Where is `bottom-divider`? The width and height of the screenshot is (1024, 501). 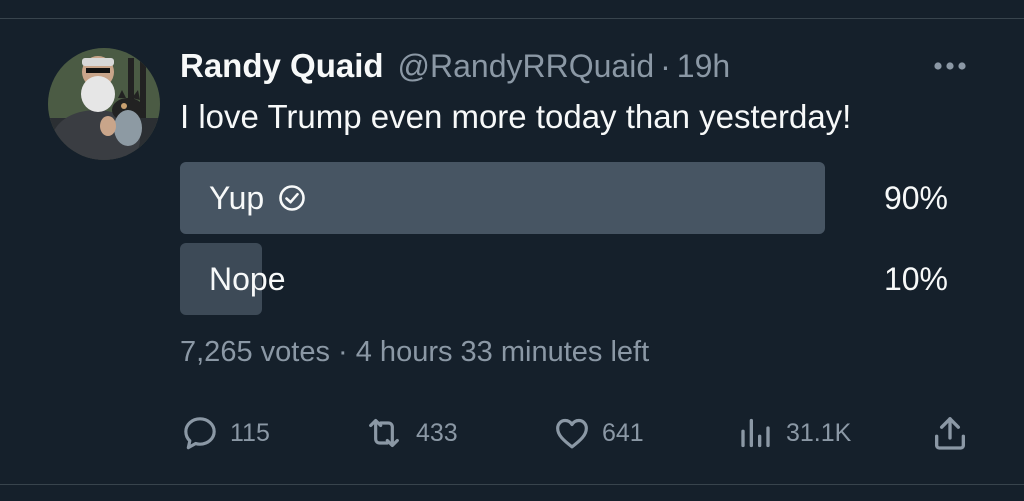 bottom-divider is located at coordinates (512, 484).